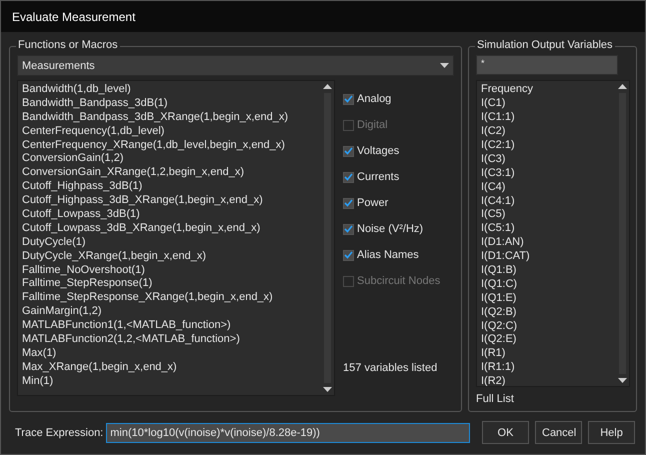  What do you see at coordinates (546, 339) in the screenshot?
I see `list-item: I(Q2:E)` at bounding box center [546, 339].